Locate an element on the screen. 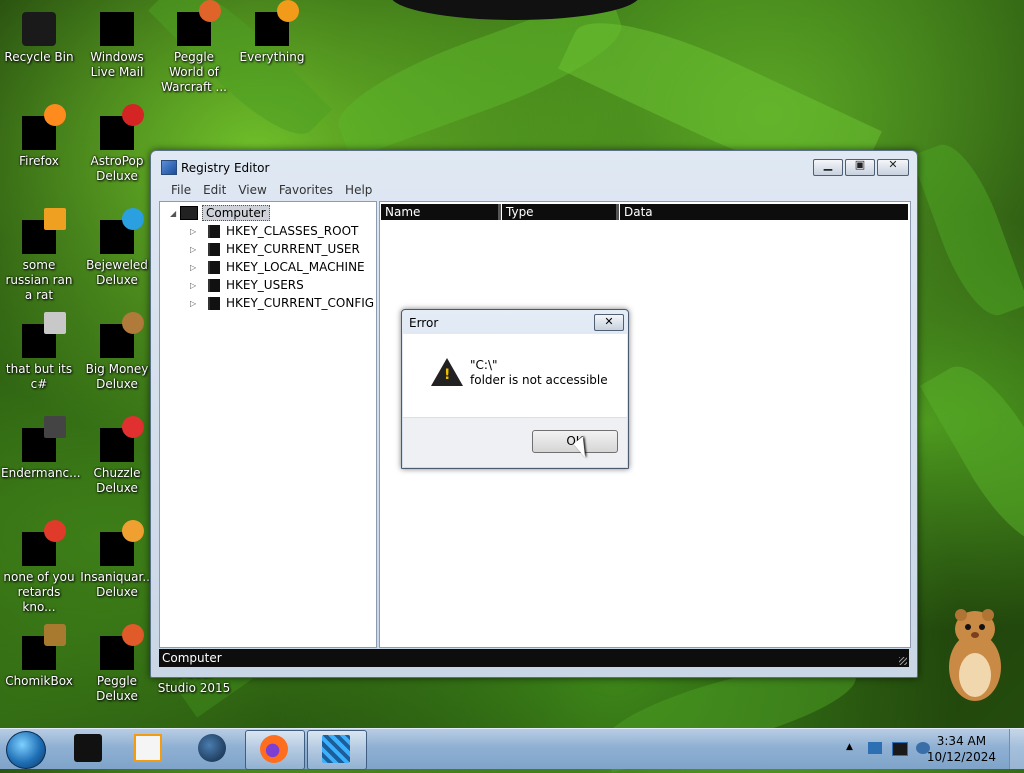  firefox-icon is located at coordinates (44, 127).